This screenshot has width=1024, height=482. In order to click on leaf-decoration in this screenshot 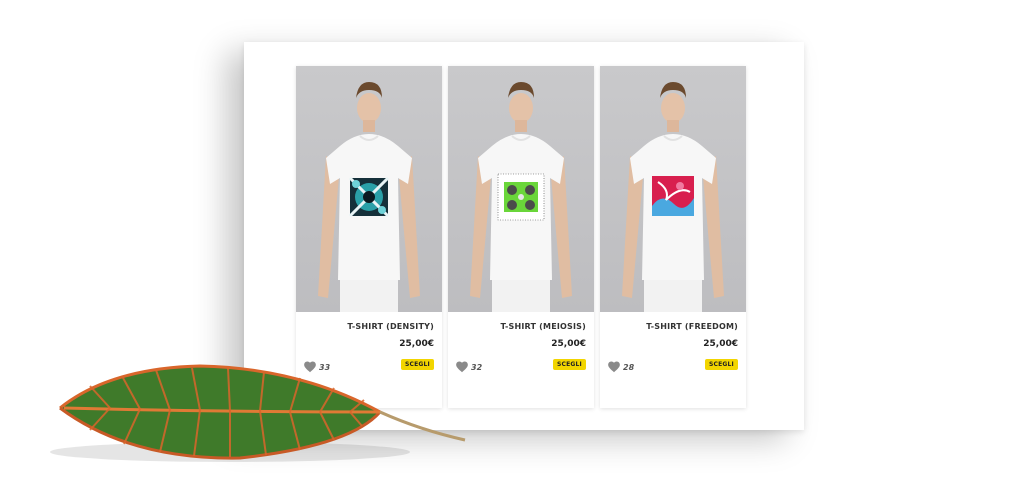, I will do `click(258, 413)`.